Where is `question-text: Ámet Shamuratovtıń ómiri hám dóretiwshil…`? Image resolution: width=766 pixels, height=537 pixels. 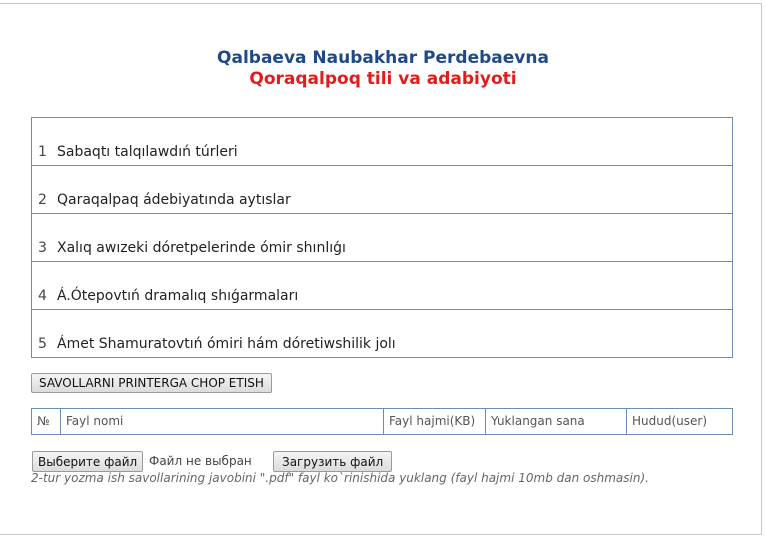 question-text: Ámet Shamuratovtıń ómiri hám dóretiwshil… is located at coordinates (226, 344).